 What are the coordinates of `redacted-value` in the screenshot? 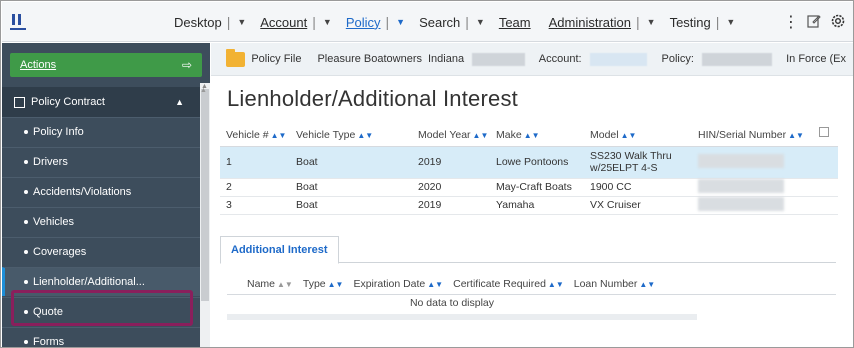 It's located at (498, 59).